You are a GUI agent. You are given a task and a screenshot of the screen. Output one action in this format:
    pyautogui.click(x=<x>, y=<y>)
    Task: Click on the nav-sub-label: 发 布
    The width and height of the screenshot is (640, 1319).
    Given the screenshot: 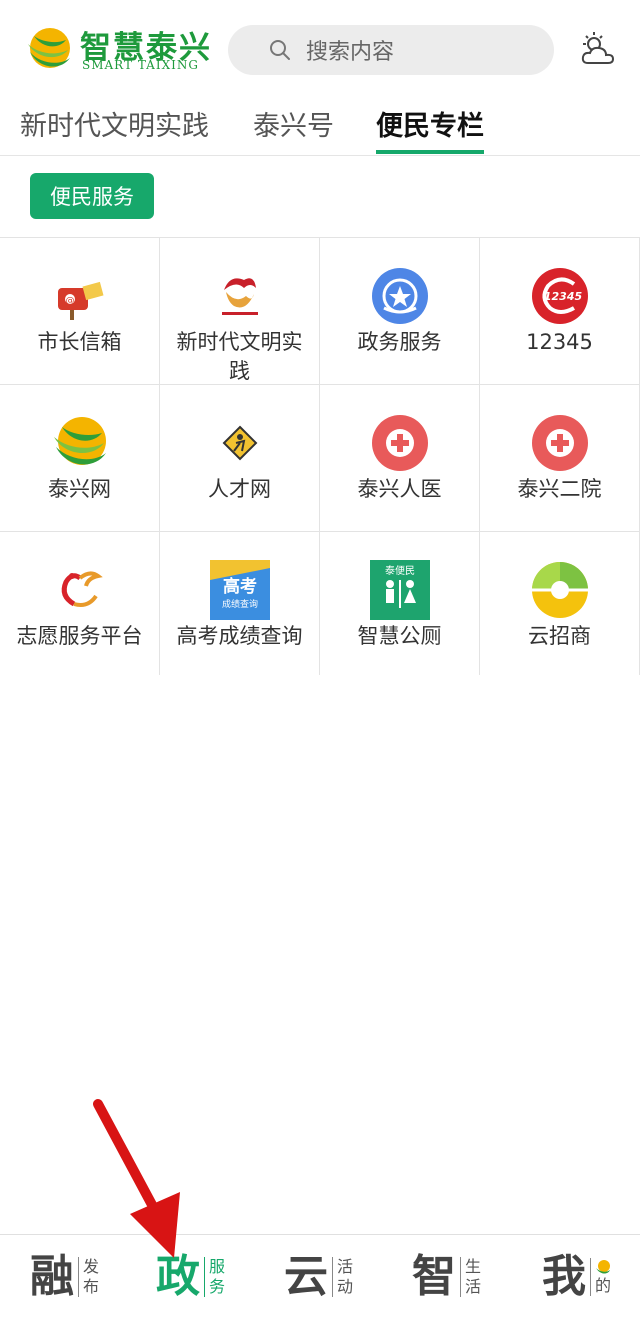 What is the action you would take?
    pyautogui.click(x=88, y=1277)
    